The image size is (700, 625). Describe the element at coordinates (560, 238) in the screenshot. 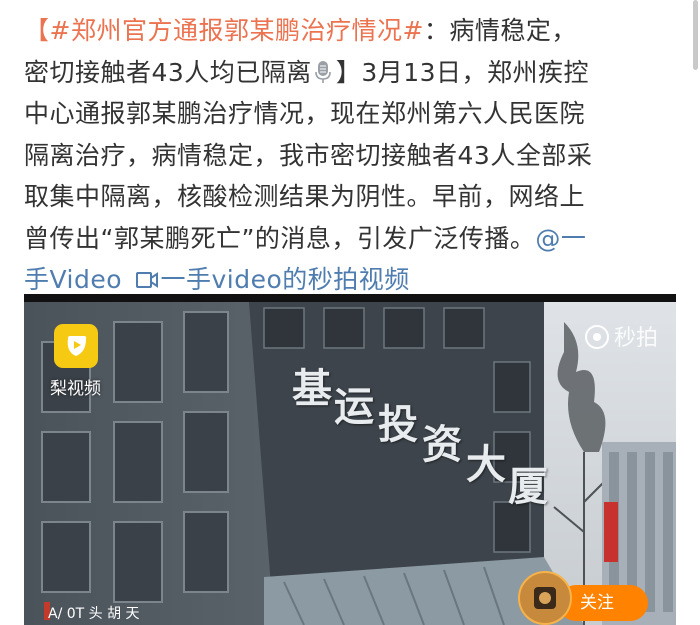

I see `mention-link: @一` at that location.